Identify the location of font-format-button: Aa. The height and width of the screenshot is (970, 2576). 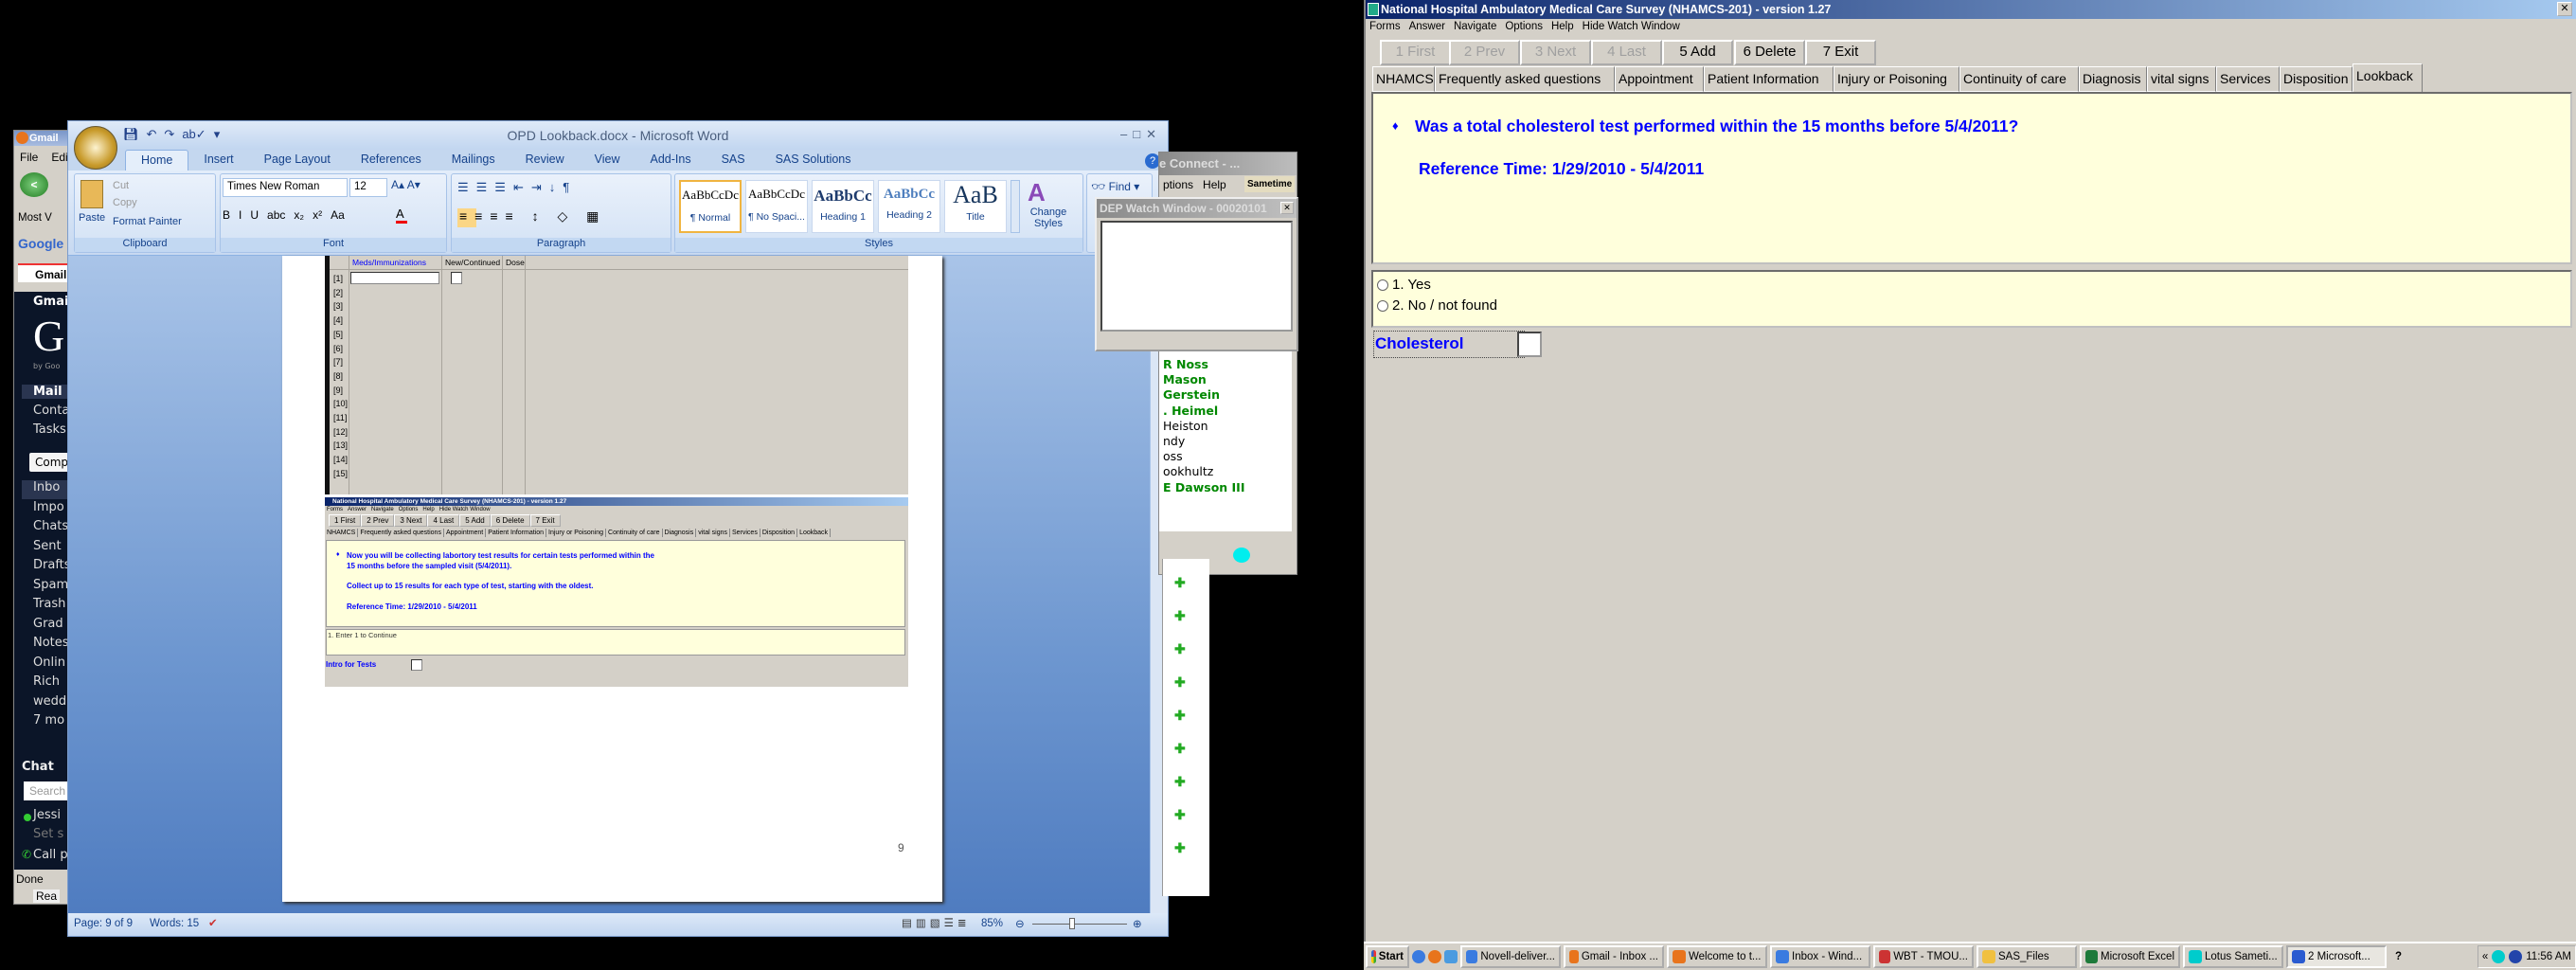
(338, 215).